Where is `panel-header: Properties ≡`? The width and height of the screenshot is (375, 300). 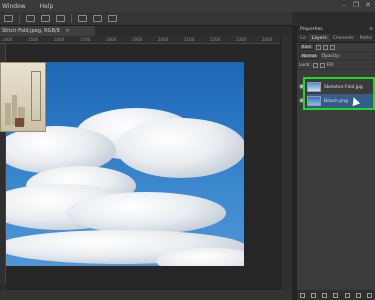
panel-header: Properties ≡ is located at coordinates (336, 30).